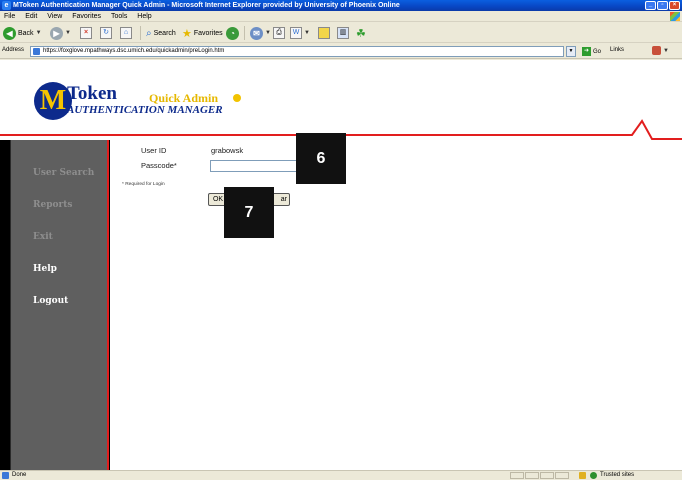 The height and width of the screenshot is (480, 682). Describe the element at coordinates (321, 158) in the screenshot. I see `callout-6: 6` at that location.